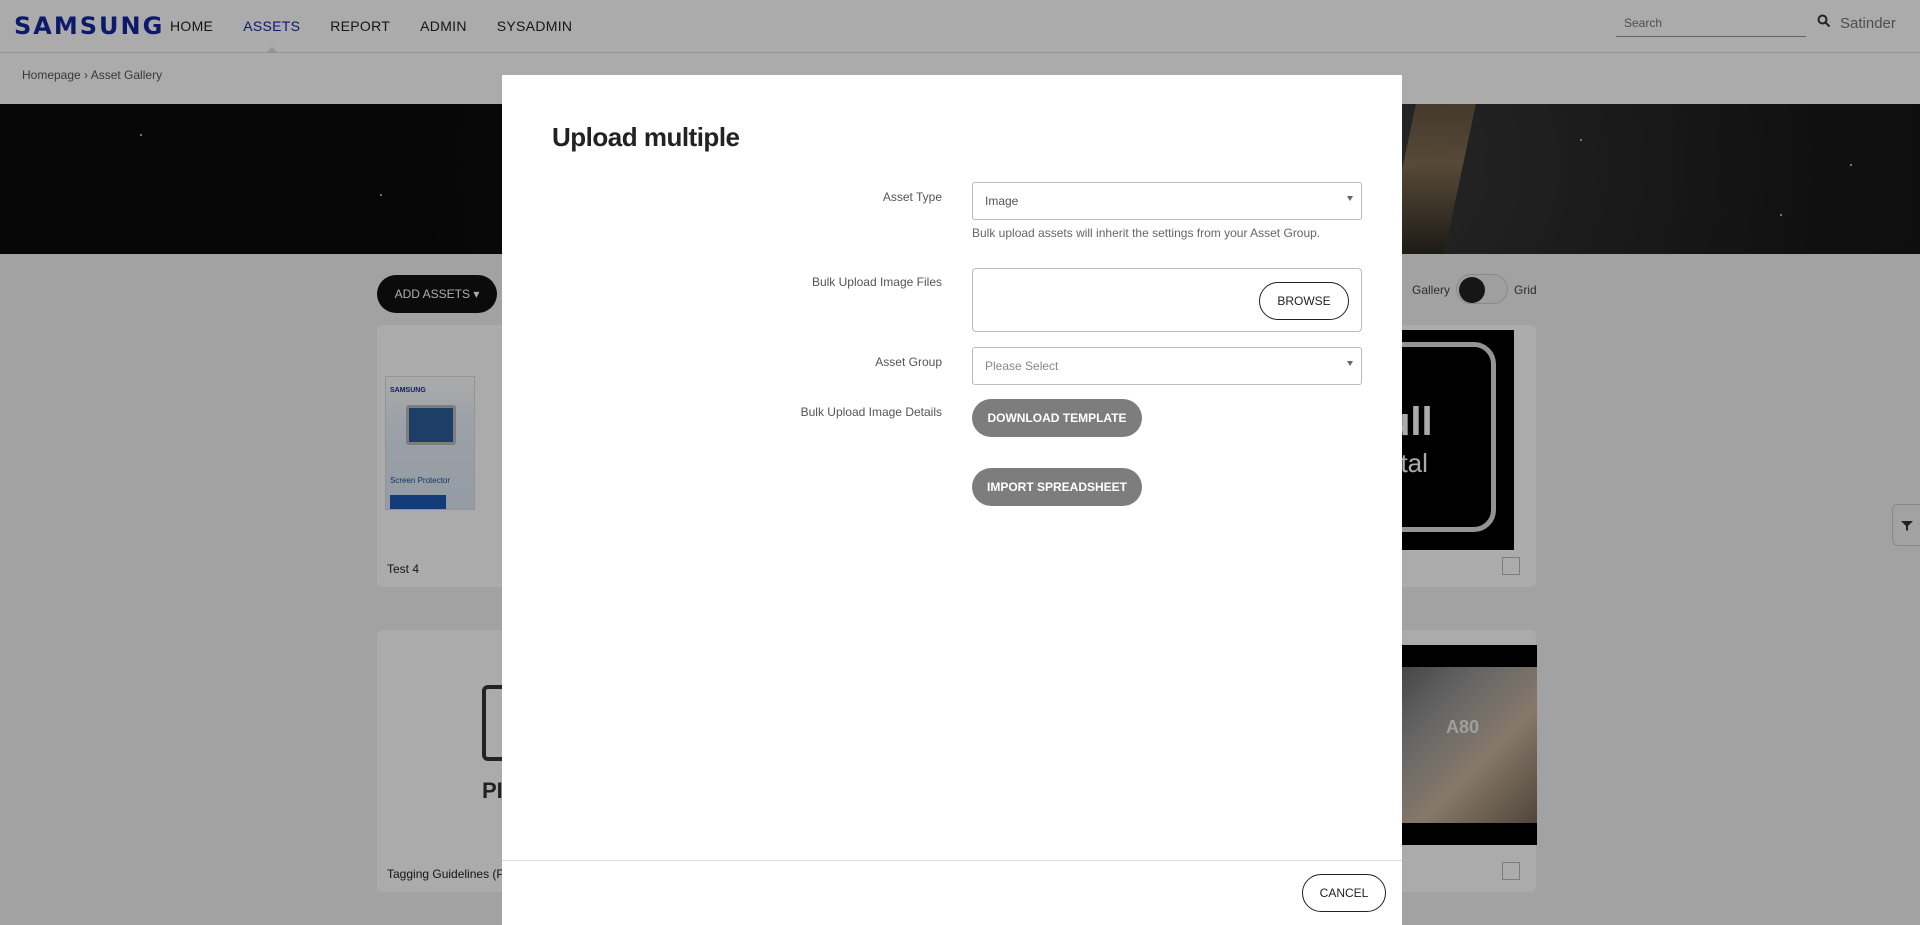  Describe the element at coordinates (1057, 418) in the screenshot. I see `download-template-button: DOWNLOAD TEMPLATE` at that location.